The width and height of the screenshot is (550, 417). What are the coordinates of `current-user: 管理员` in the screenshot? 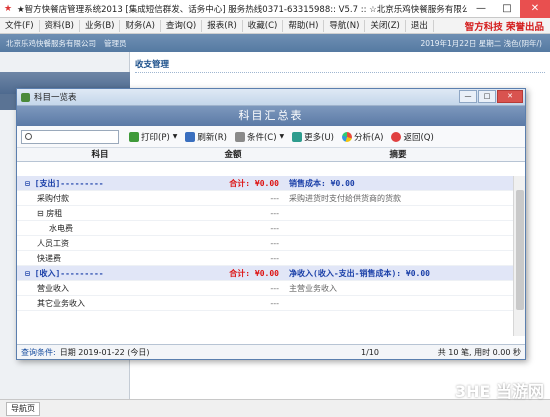 It's located at (115, 43).